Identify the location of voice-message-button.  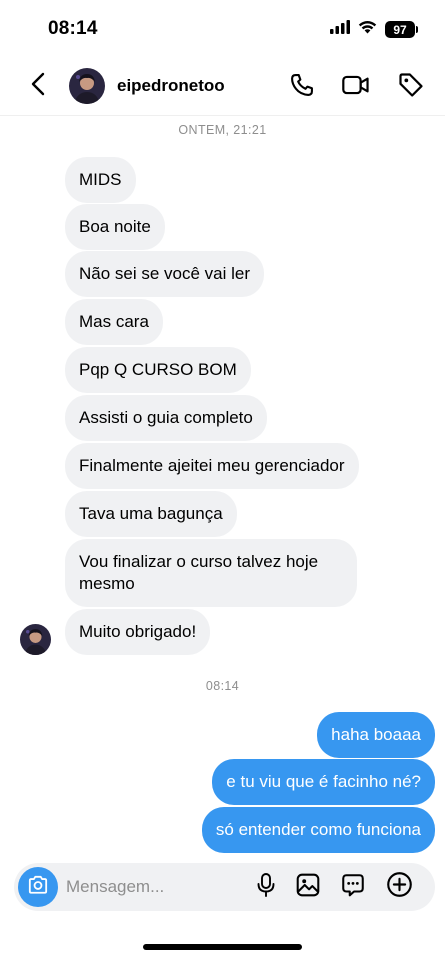
(266, 887).